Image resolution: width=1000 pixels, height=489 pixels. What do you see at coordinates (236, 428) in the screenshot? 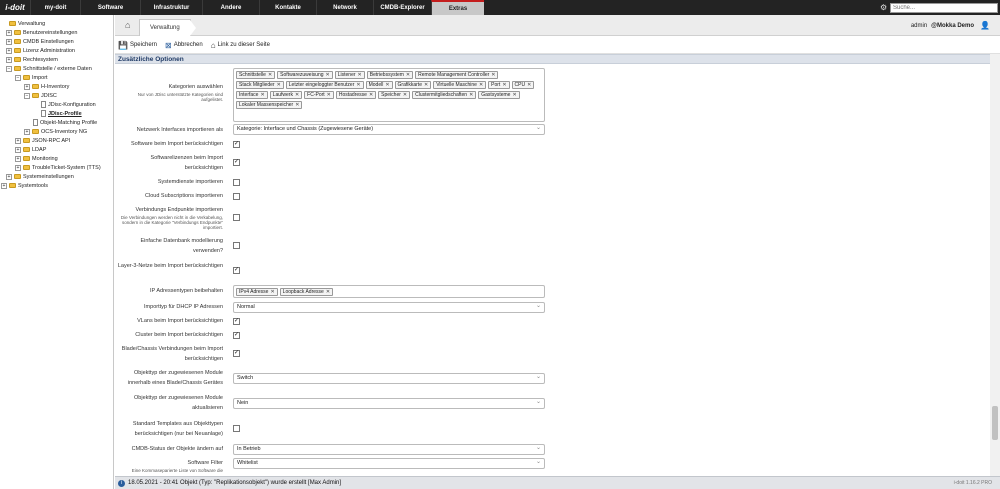
I see `templates-checkbox` at bounding box center [236, 428].